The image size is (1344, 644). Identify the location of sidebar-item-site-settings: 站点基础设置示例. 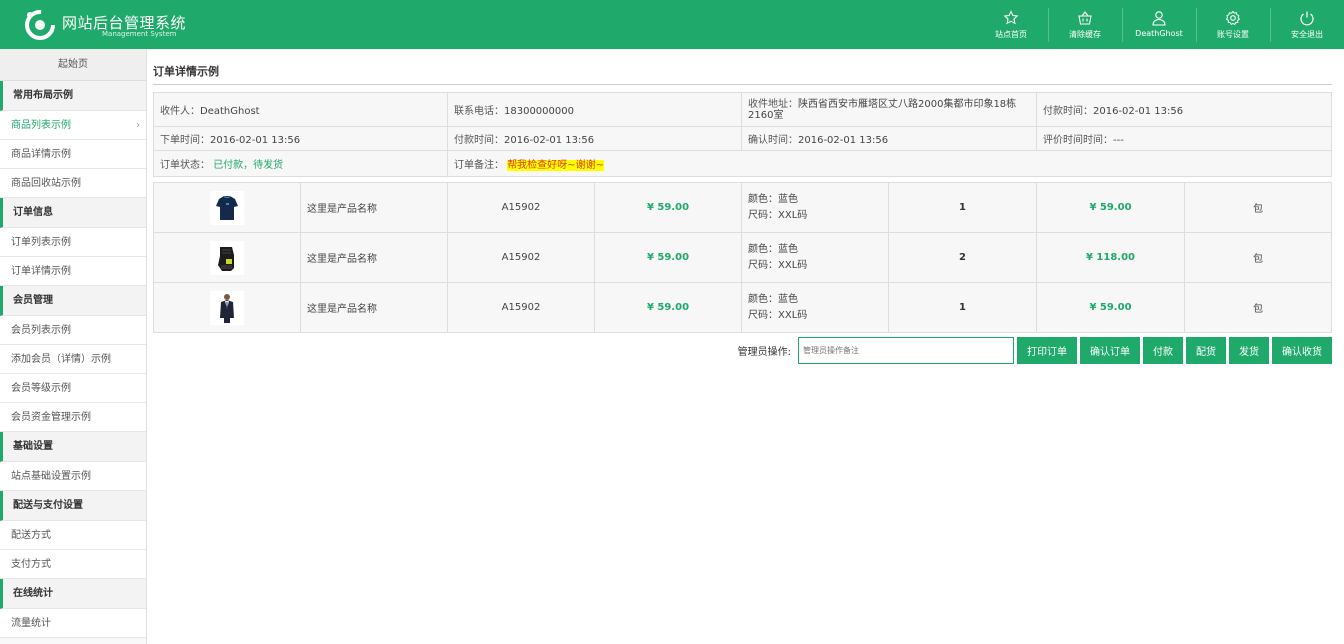
(73, 476).